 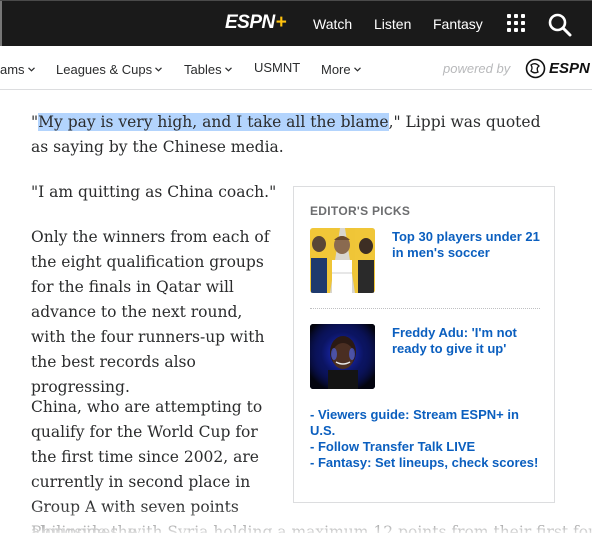 What do you see at coordinates (342, 260) in the screenshot?
I see `pick-thumbnail-players` at bounding box center [342, 260].